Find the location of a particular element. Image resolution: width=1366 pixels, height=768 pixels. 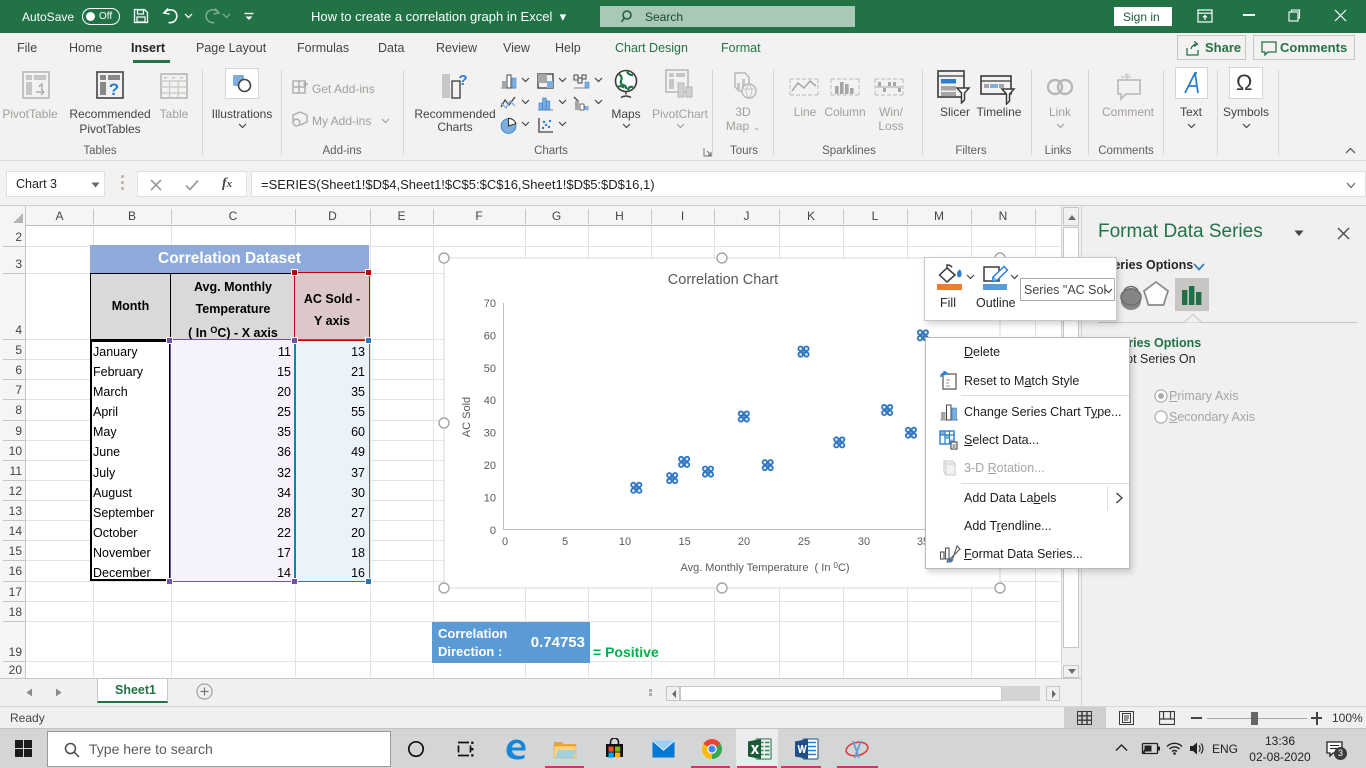

svg-text: 70 is located at coordinates (490, 304).